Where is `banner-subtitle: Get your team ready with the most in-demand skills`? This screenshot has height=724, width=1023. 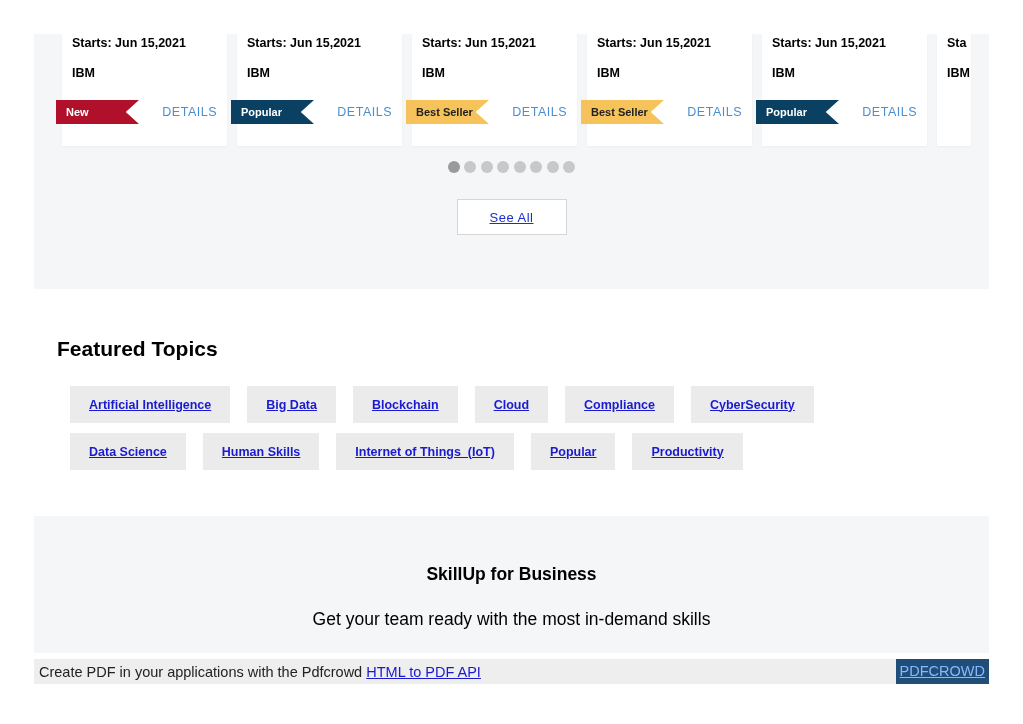
banner-subtitle: Get your team ready with the most in-demand skills is located at coordinates (511, 619).